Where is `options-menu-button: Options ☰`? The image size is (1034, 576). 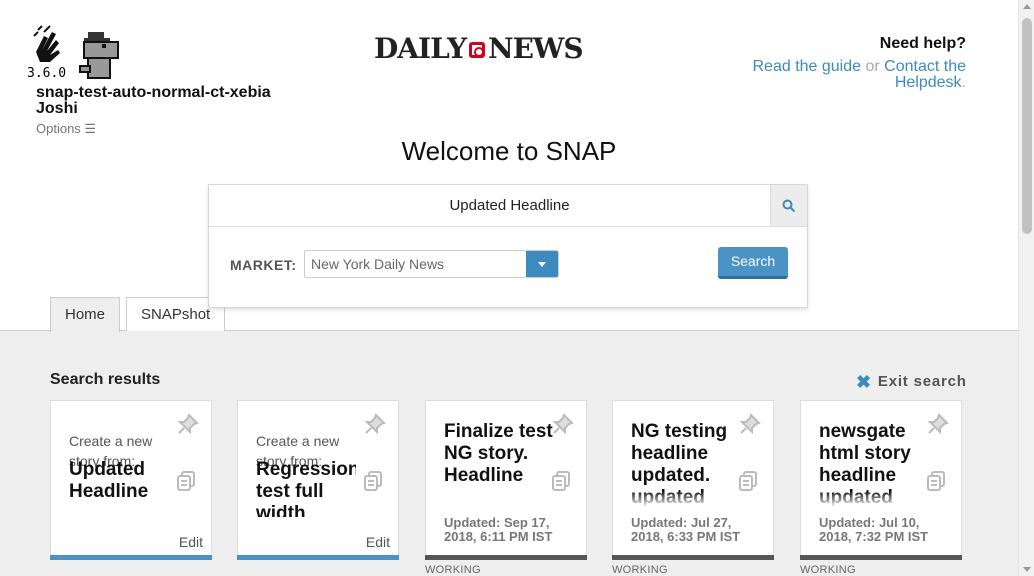 options-menu-button: Options ☰ is located at coordinates (66, 129).